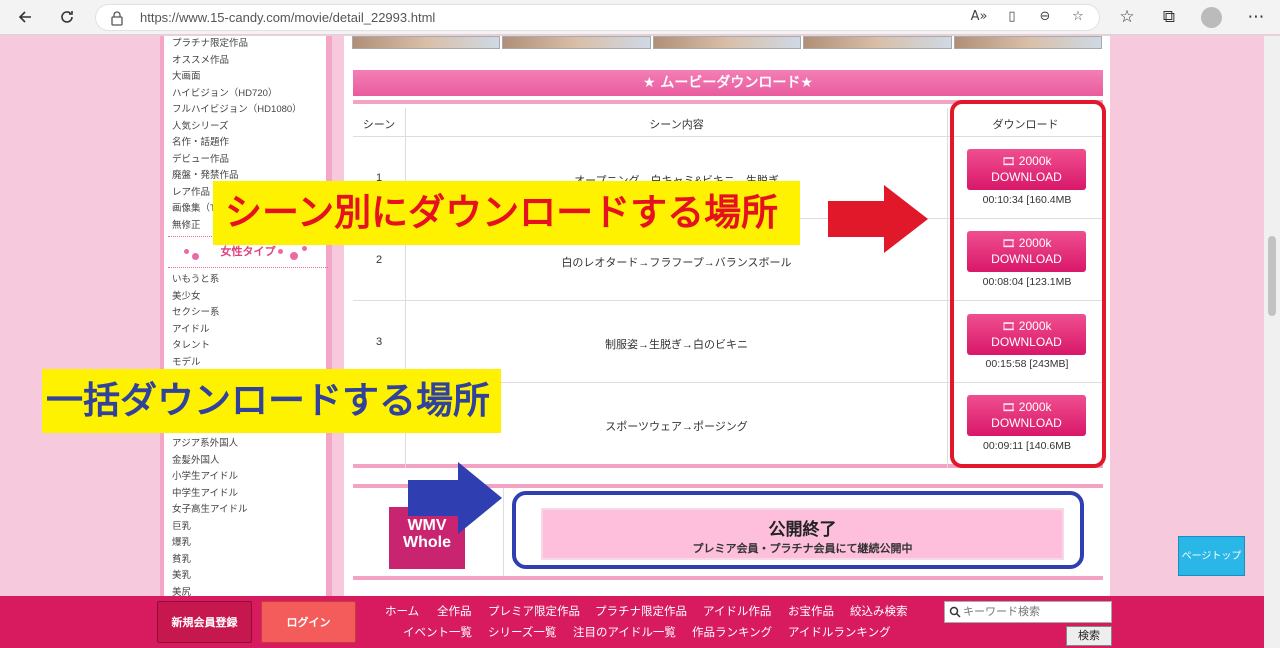 The image size is (1280, 648). What do you see at coordinates (1045, 16) in the screenshot?
I see `zoom-icon: ⊖` at bounding box center [1045, 16].